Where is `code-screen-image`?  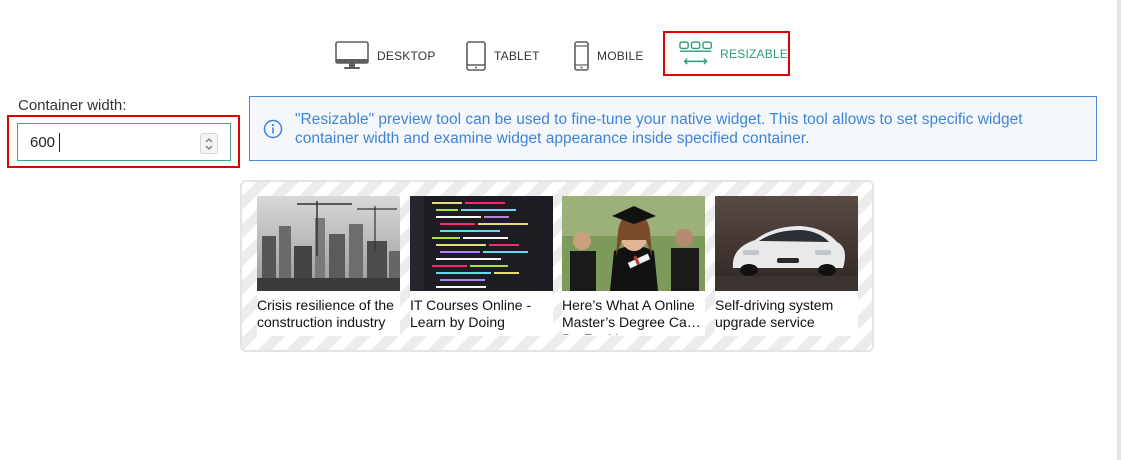
code-screen-image is located at coordinates (481, 243).